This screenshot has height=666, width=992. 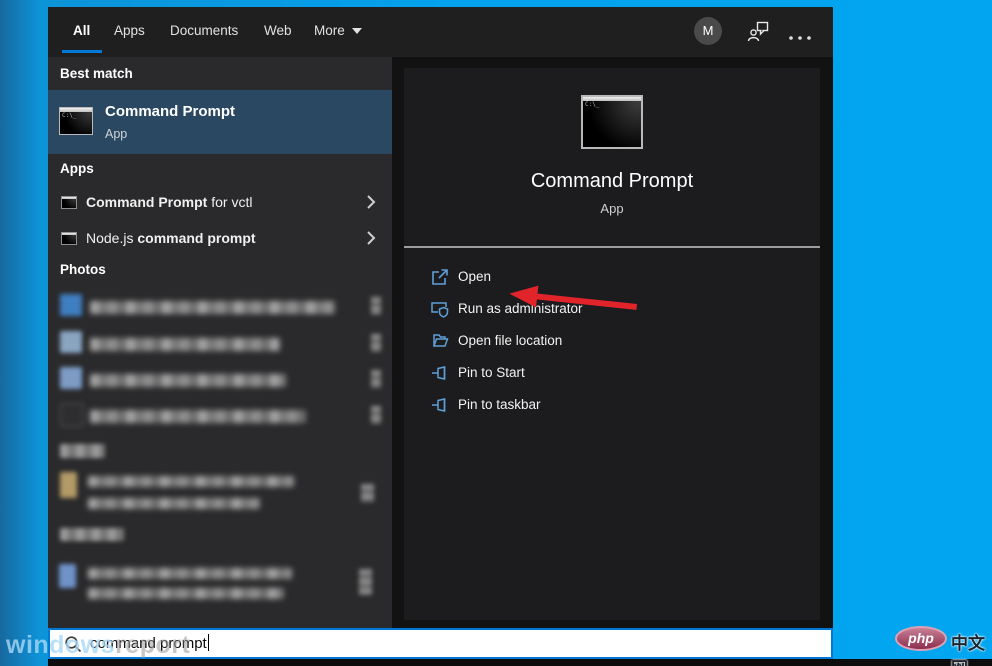 I want to click on tab-more-label: More, so click(x=329, y=30).